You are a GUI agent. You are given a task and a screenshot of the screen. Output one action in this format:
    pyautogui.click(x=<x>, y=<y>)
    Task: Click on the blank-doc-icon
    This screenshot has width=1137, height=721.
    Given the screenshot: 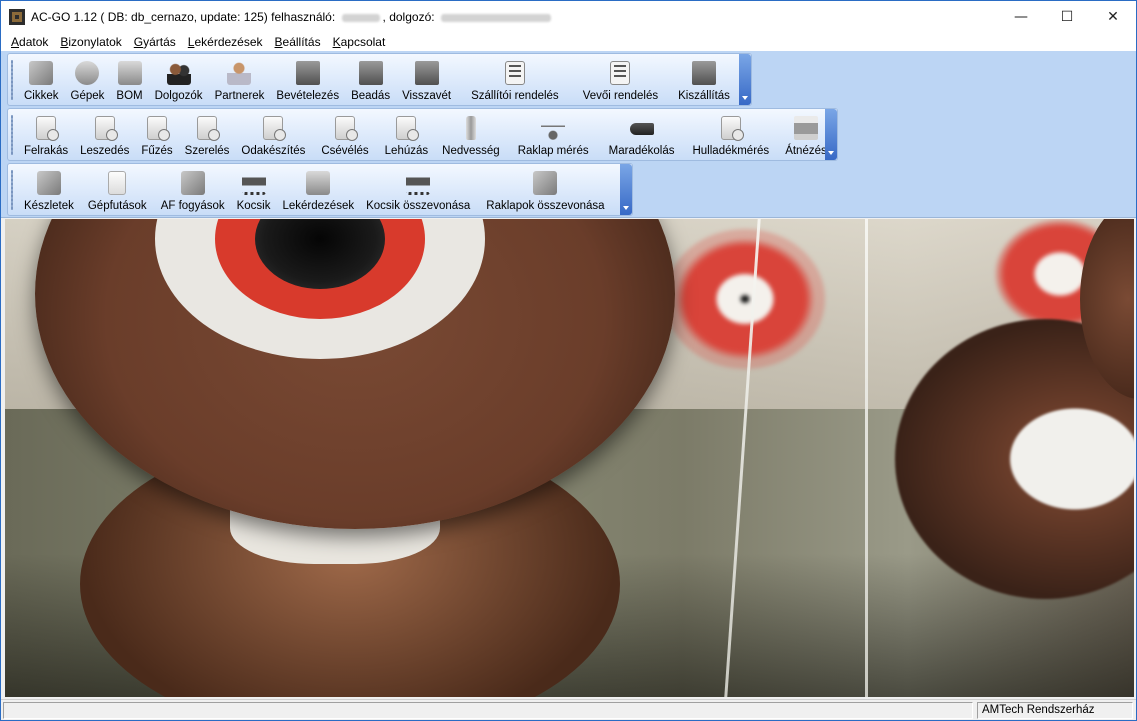 What is the action you would take?
    pyautogui.click(x=117, y=183)
    